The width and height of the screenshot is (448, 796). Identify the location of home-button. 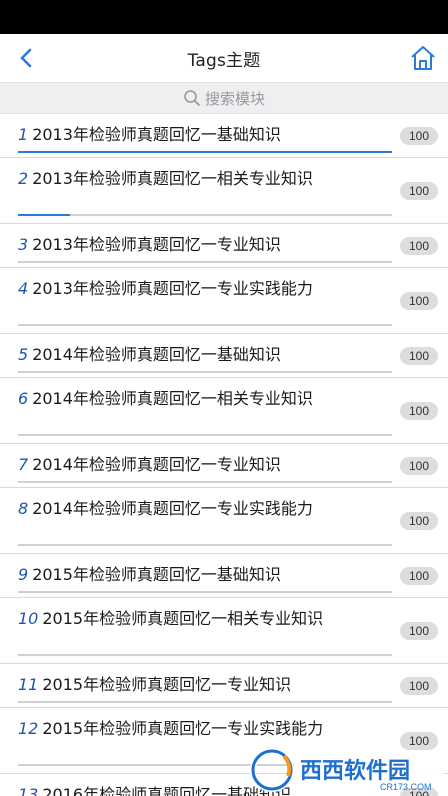
(423, 58).